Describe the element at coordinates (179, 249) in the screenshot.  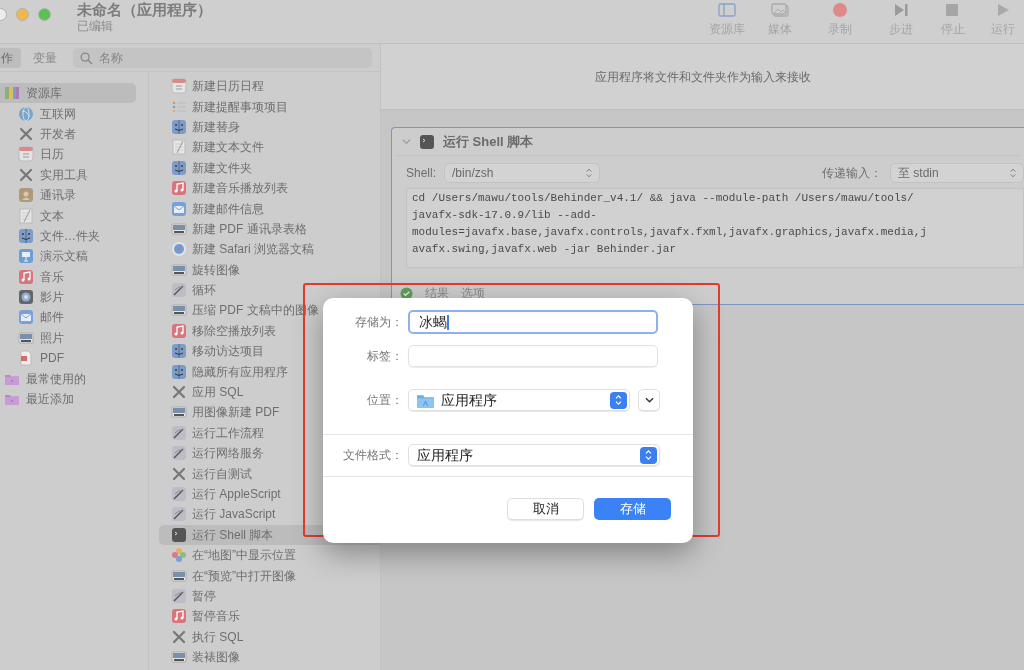
I see `compass-icon` at that location.